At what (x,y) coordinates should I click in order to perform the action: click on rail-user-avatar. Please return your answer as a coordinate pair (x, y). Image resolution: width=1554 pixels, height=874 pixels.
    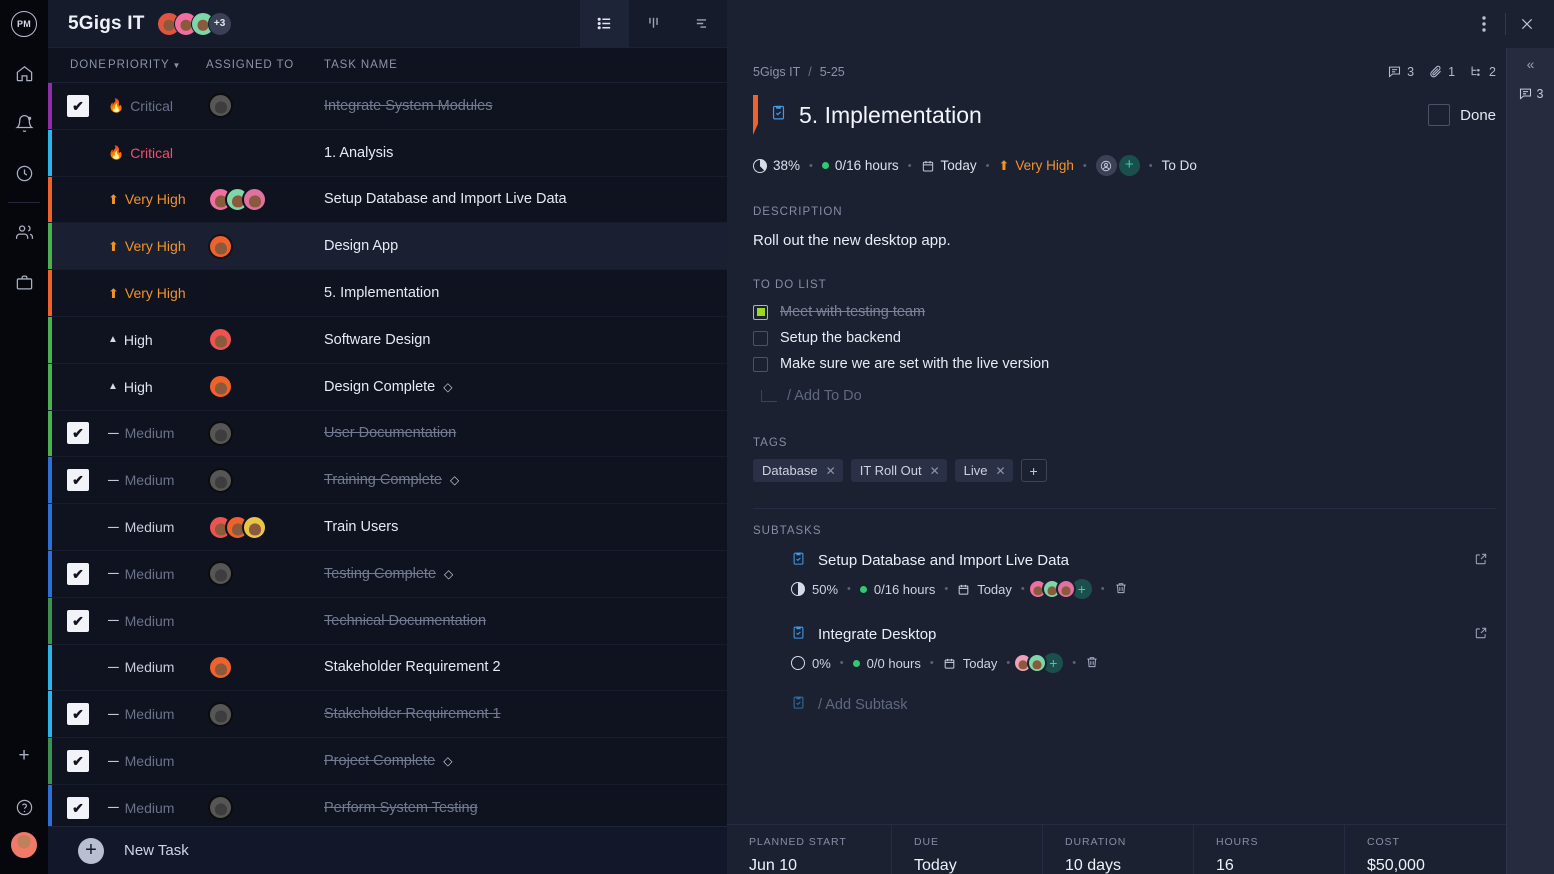
    Looking at the image, I should click on (24, 845).